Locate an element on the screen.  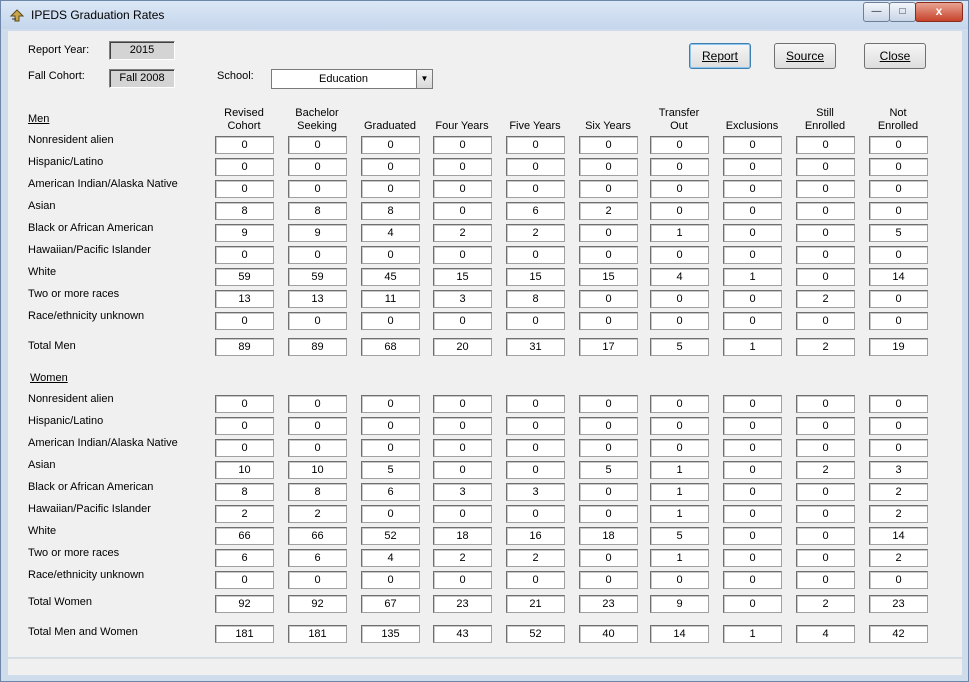
value-cell: 13 is located at coordinates (244, 299).